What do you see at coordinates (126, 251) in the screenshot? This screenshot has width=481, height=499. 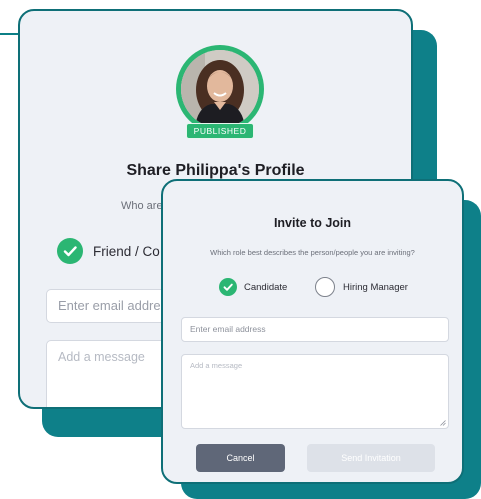 I see `friend-option-label: Friend / Co` at bounding box center [126, 251].